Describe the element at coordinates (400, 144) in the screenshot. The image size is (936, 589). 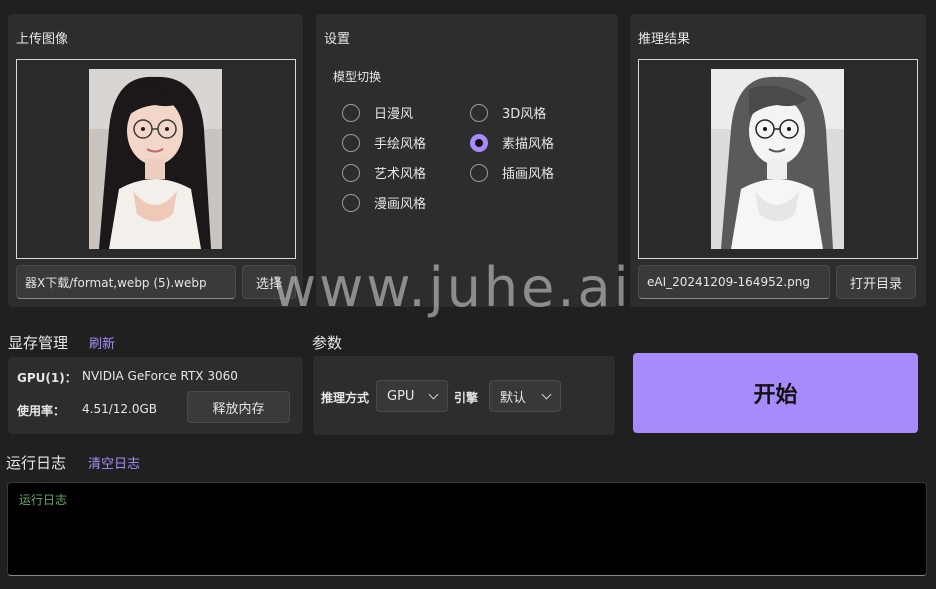
I see `radio-label: 手绘风格` at that location.